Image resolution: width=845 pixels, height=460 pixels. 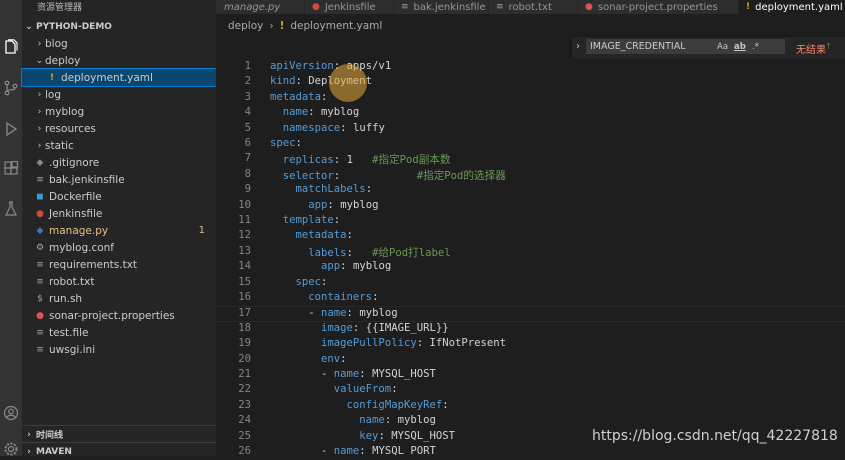 I want to click on tree-file: ≡ requirements.txt, so click(x=119, y=264).